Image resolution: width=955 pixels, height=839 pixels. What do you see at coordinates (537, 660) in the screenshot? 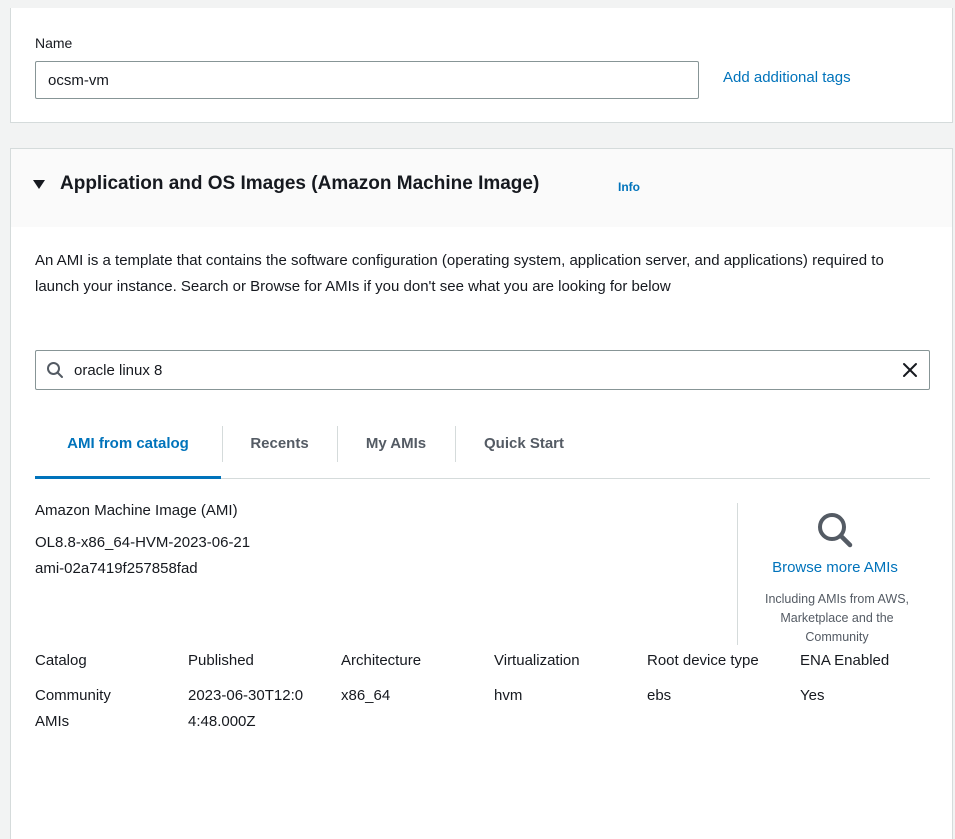
I see `detail-header-virtualization: Virtualization` at bounding box center [537, 660].